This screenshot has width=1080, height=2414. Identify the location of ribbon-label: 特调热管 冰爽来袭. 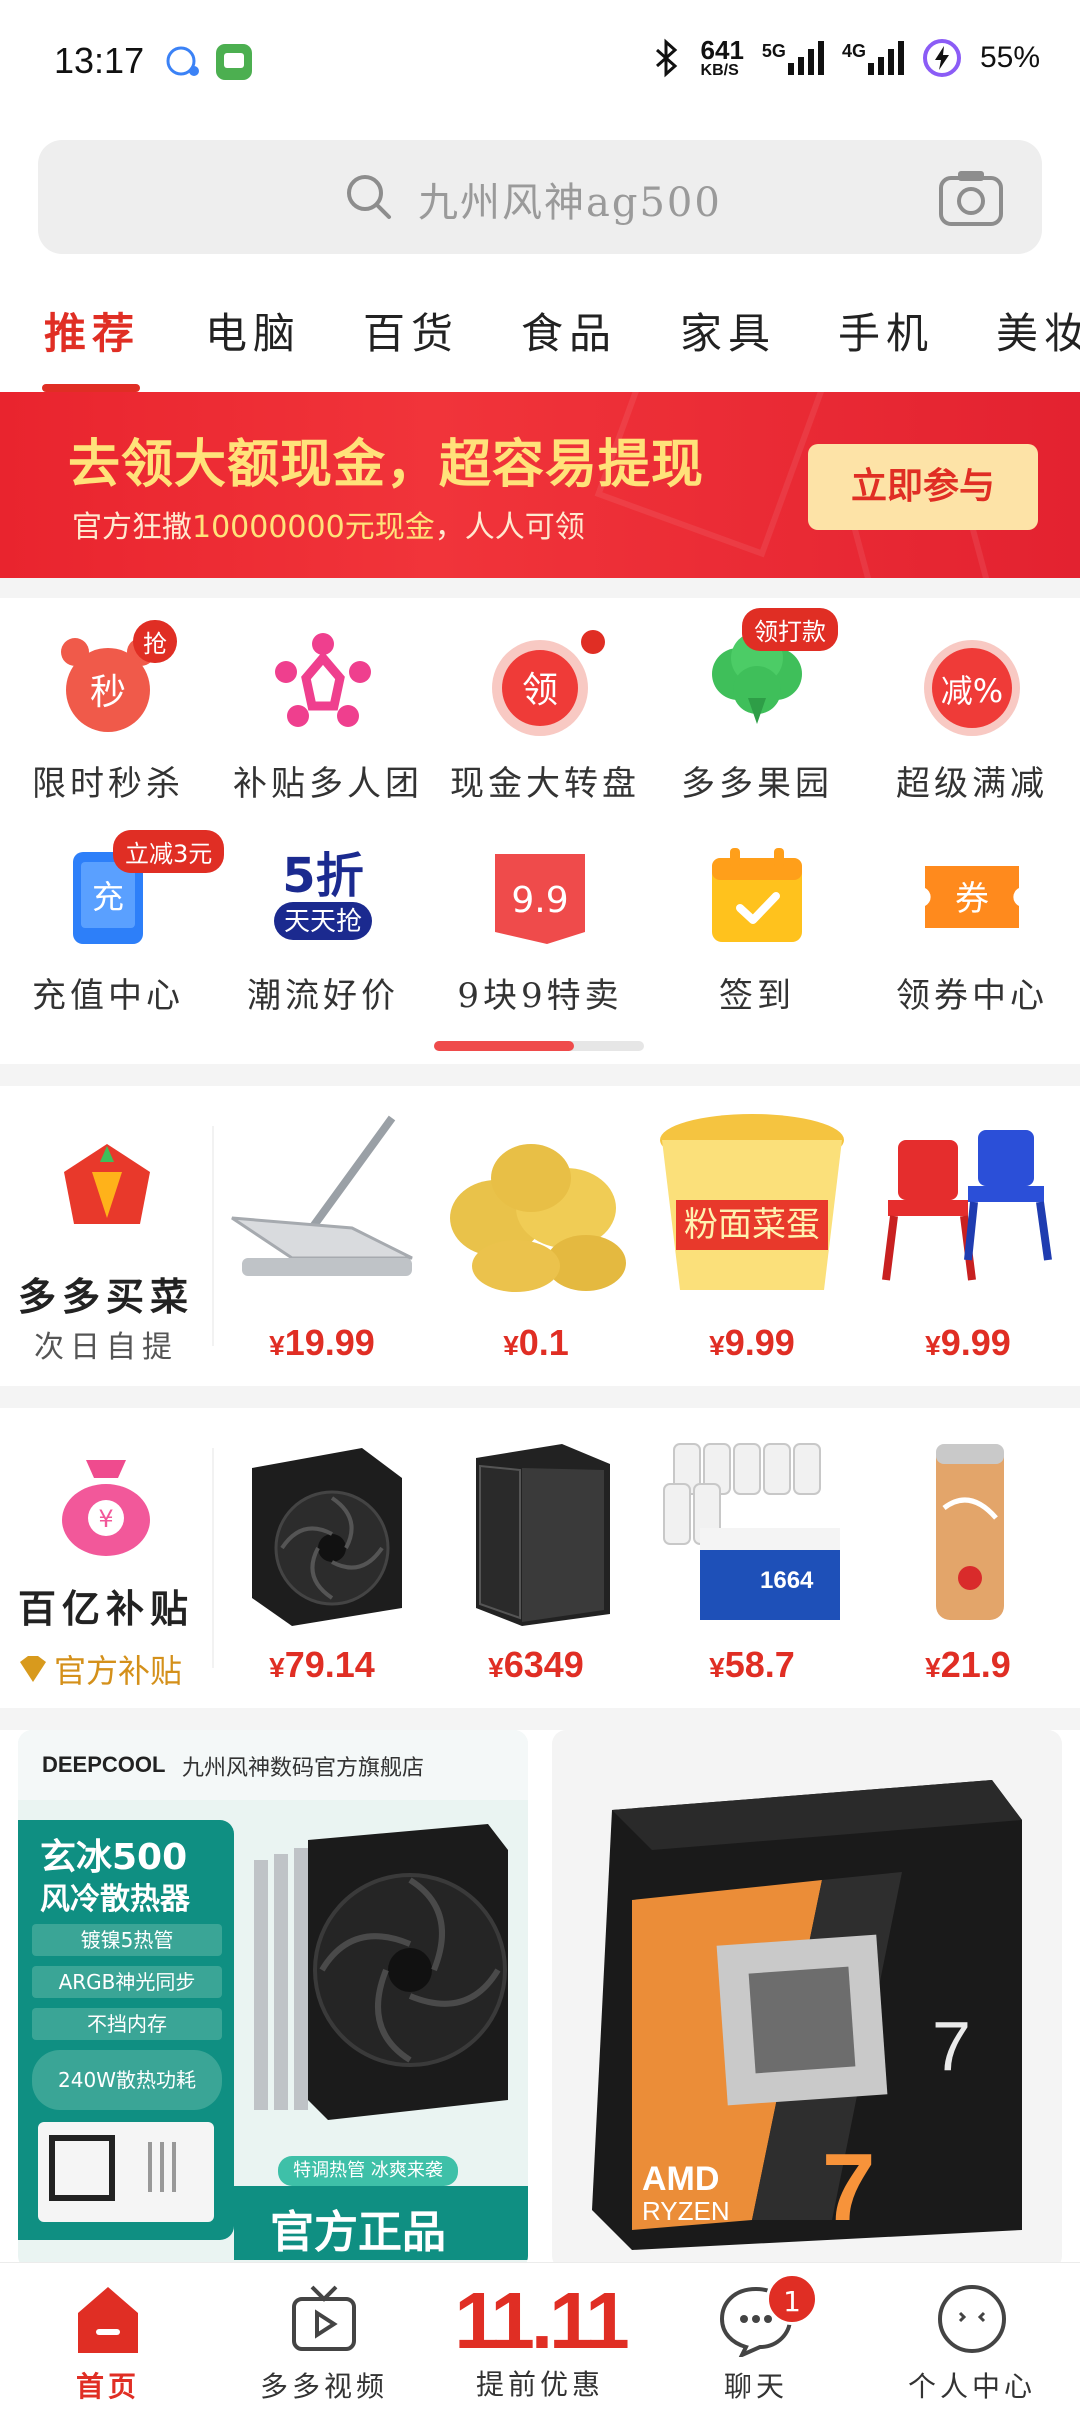
(368, 2171).